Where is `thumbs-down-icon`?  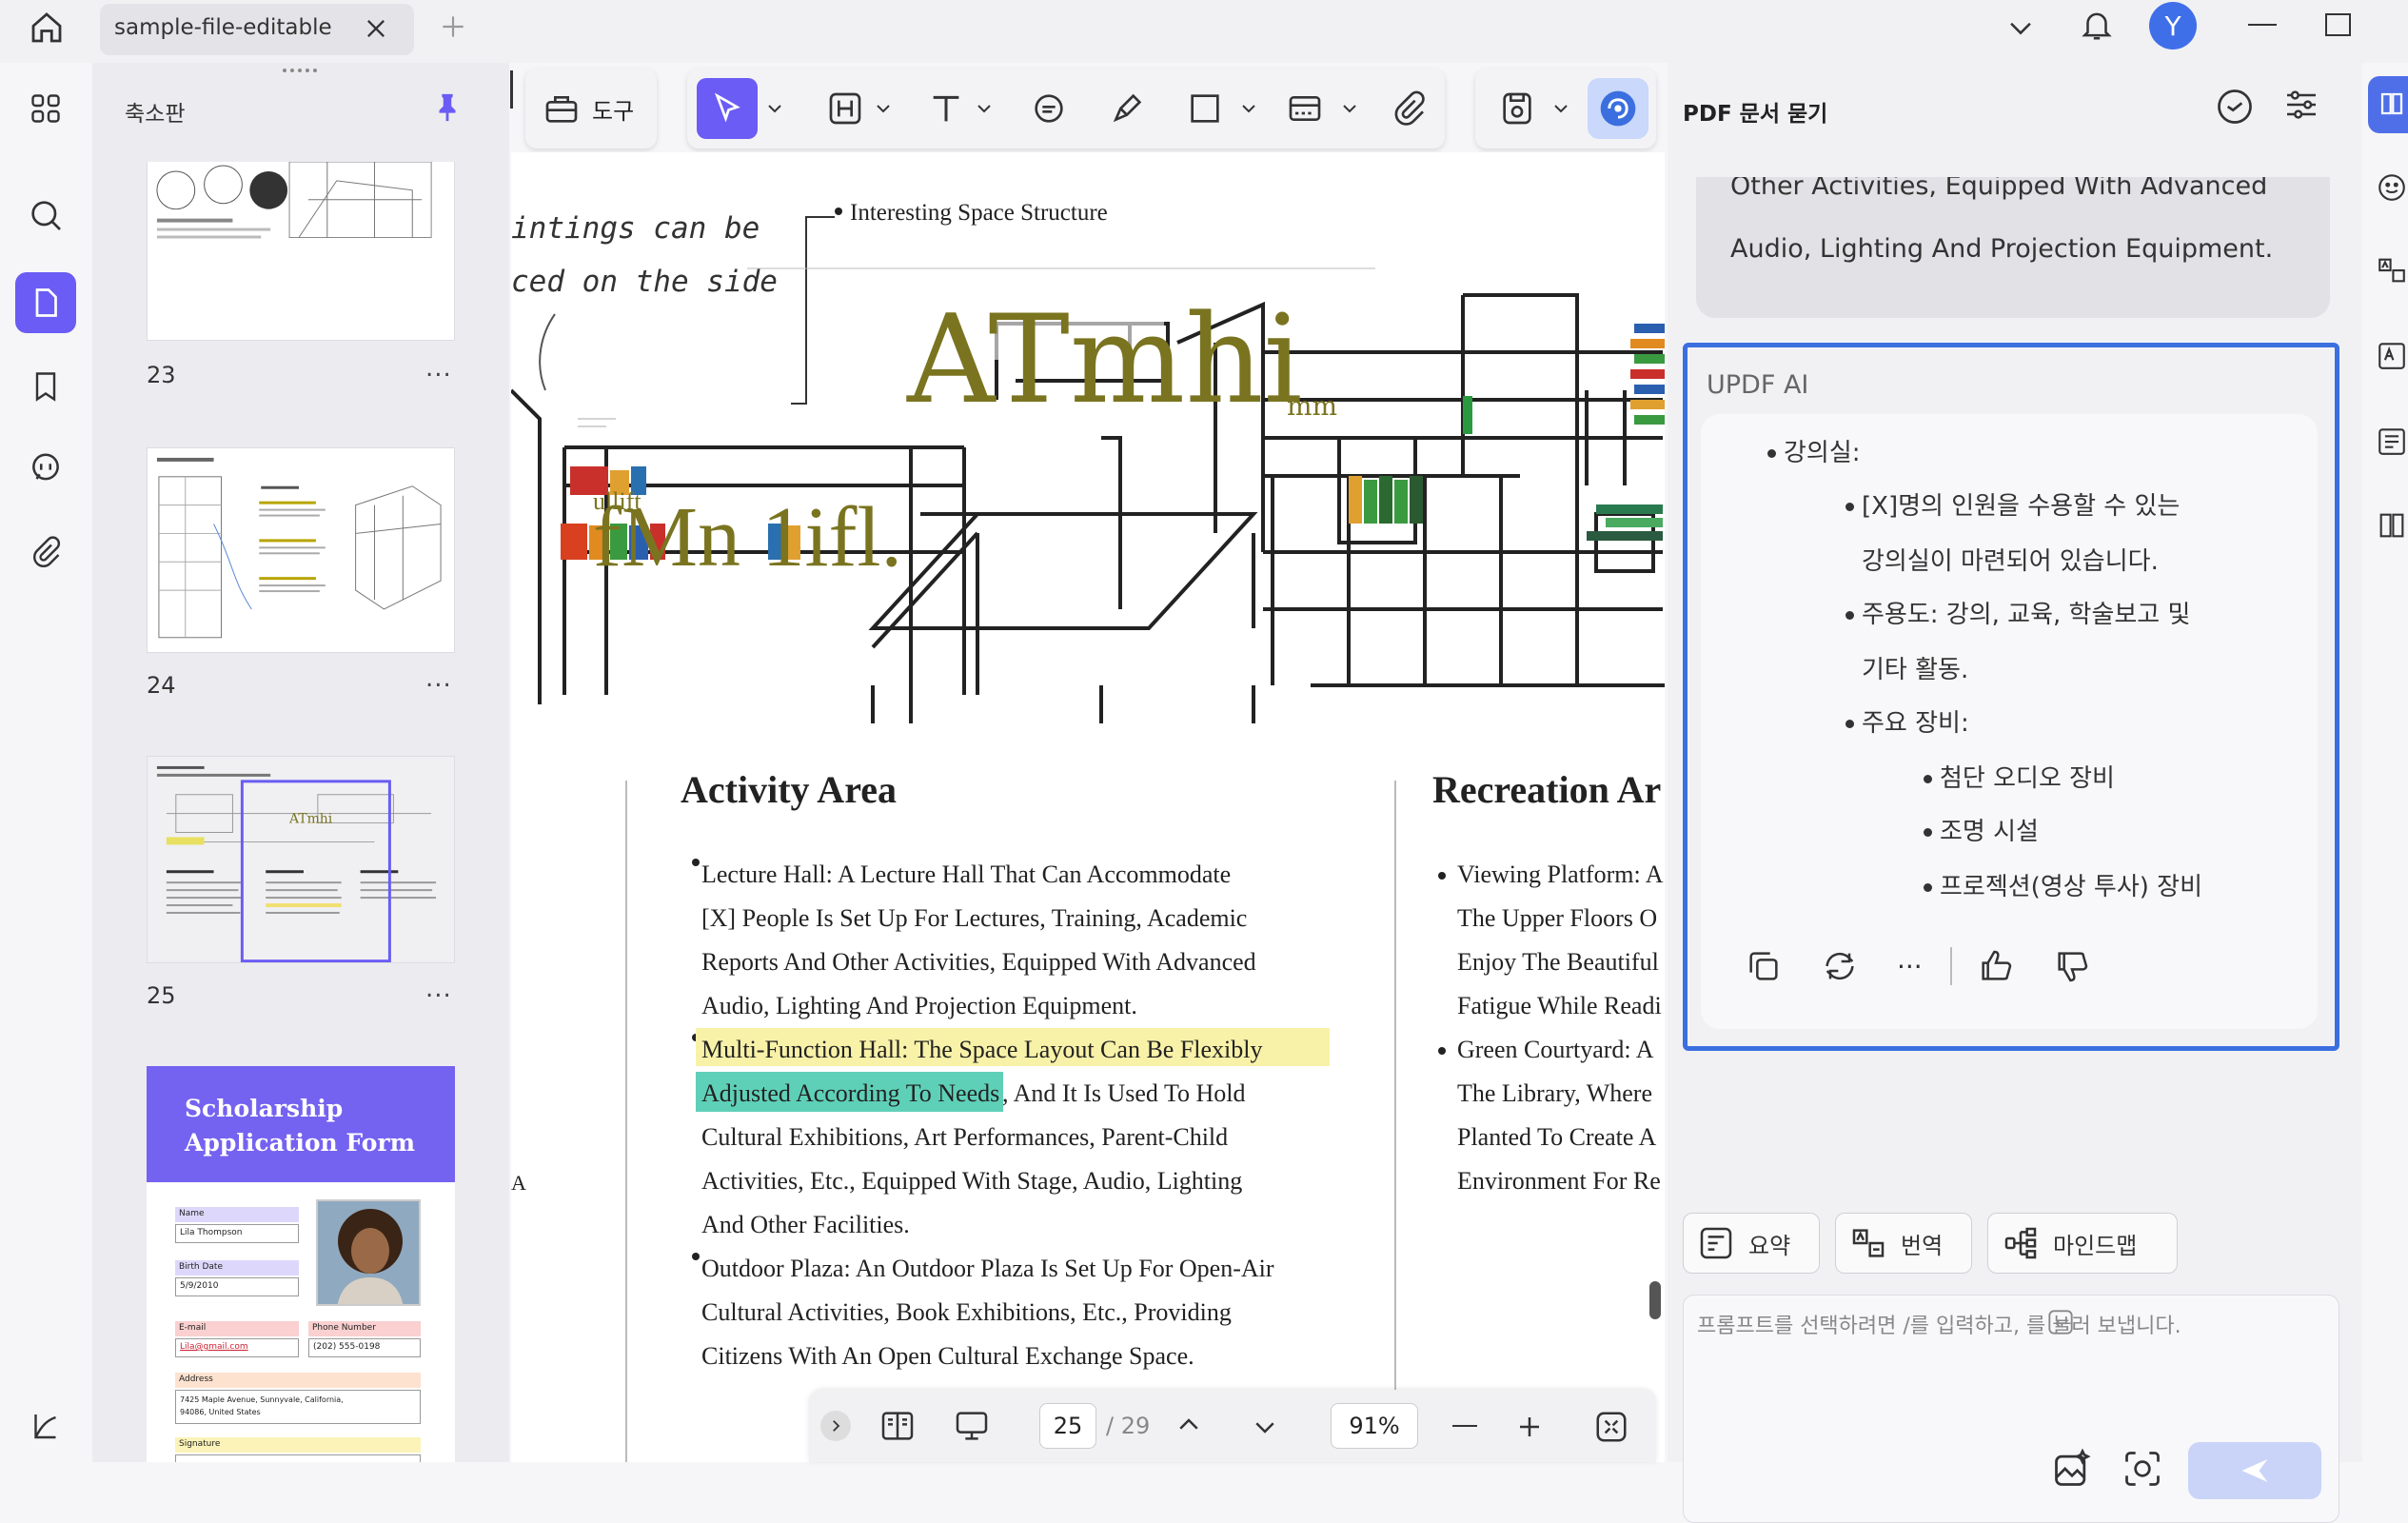 thumbs-down-icon is located at coordinates (2072, 966).